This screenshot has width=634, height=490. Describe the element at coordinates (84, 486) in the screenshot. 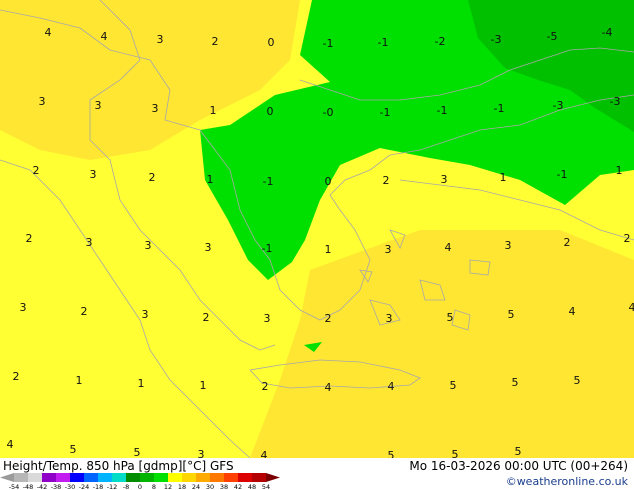

I see `scale-tick-label: -24` at that location.